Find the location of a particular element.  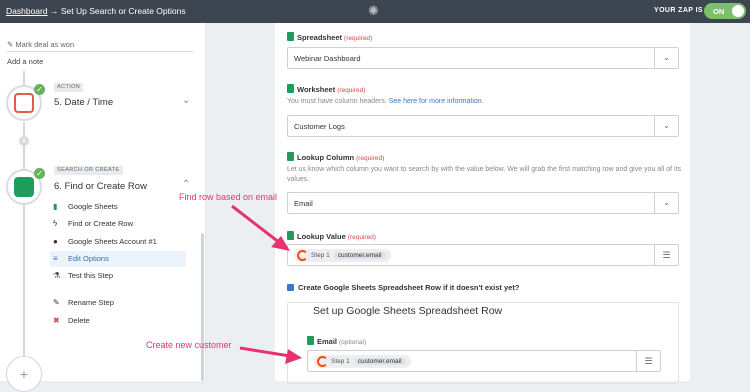

annotation-arrows is located at coordinates (266, 284).